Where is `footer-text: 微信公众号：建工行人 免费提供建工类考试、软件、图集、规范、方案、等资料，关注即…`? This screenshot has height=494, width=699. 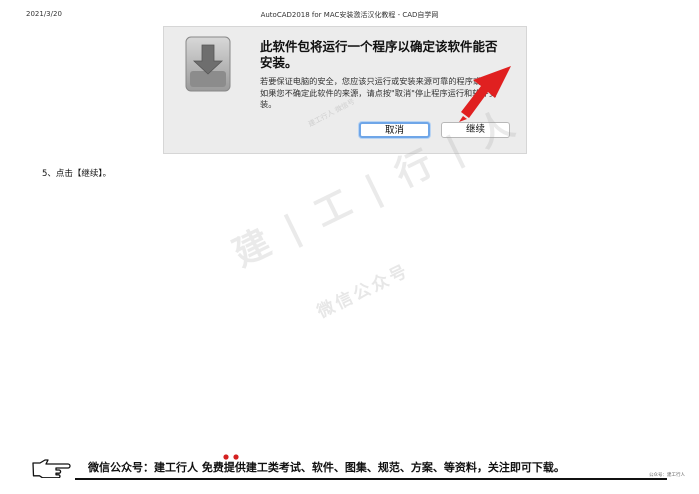 footer-text: 微信公众号：建工行人 免费提供建工类考试、软件、图集、规范、方案、等资料，关注即… is located at coordinates (326, 467).